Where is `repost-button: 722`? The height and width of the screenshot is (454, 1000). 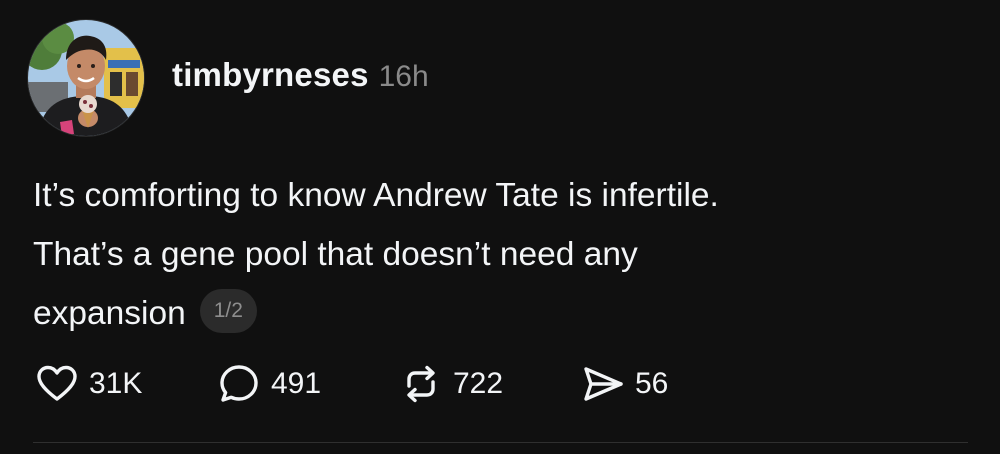 repost-button: 722 is located at coordinates (488, 384).